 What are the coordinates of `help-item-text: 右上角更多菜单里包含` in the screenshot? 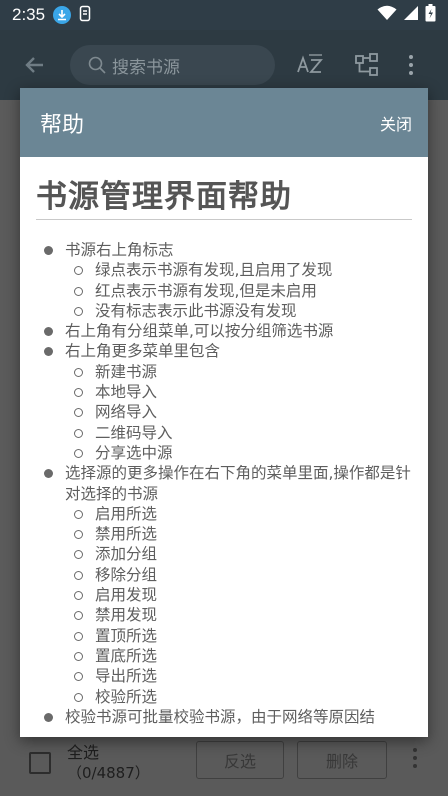 It's located at (143, 351).